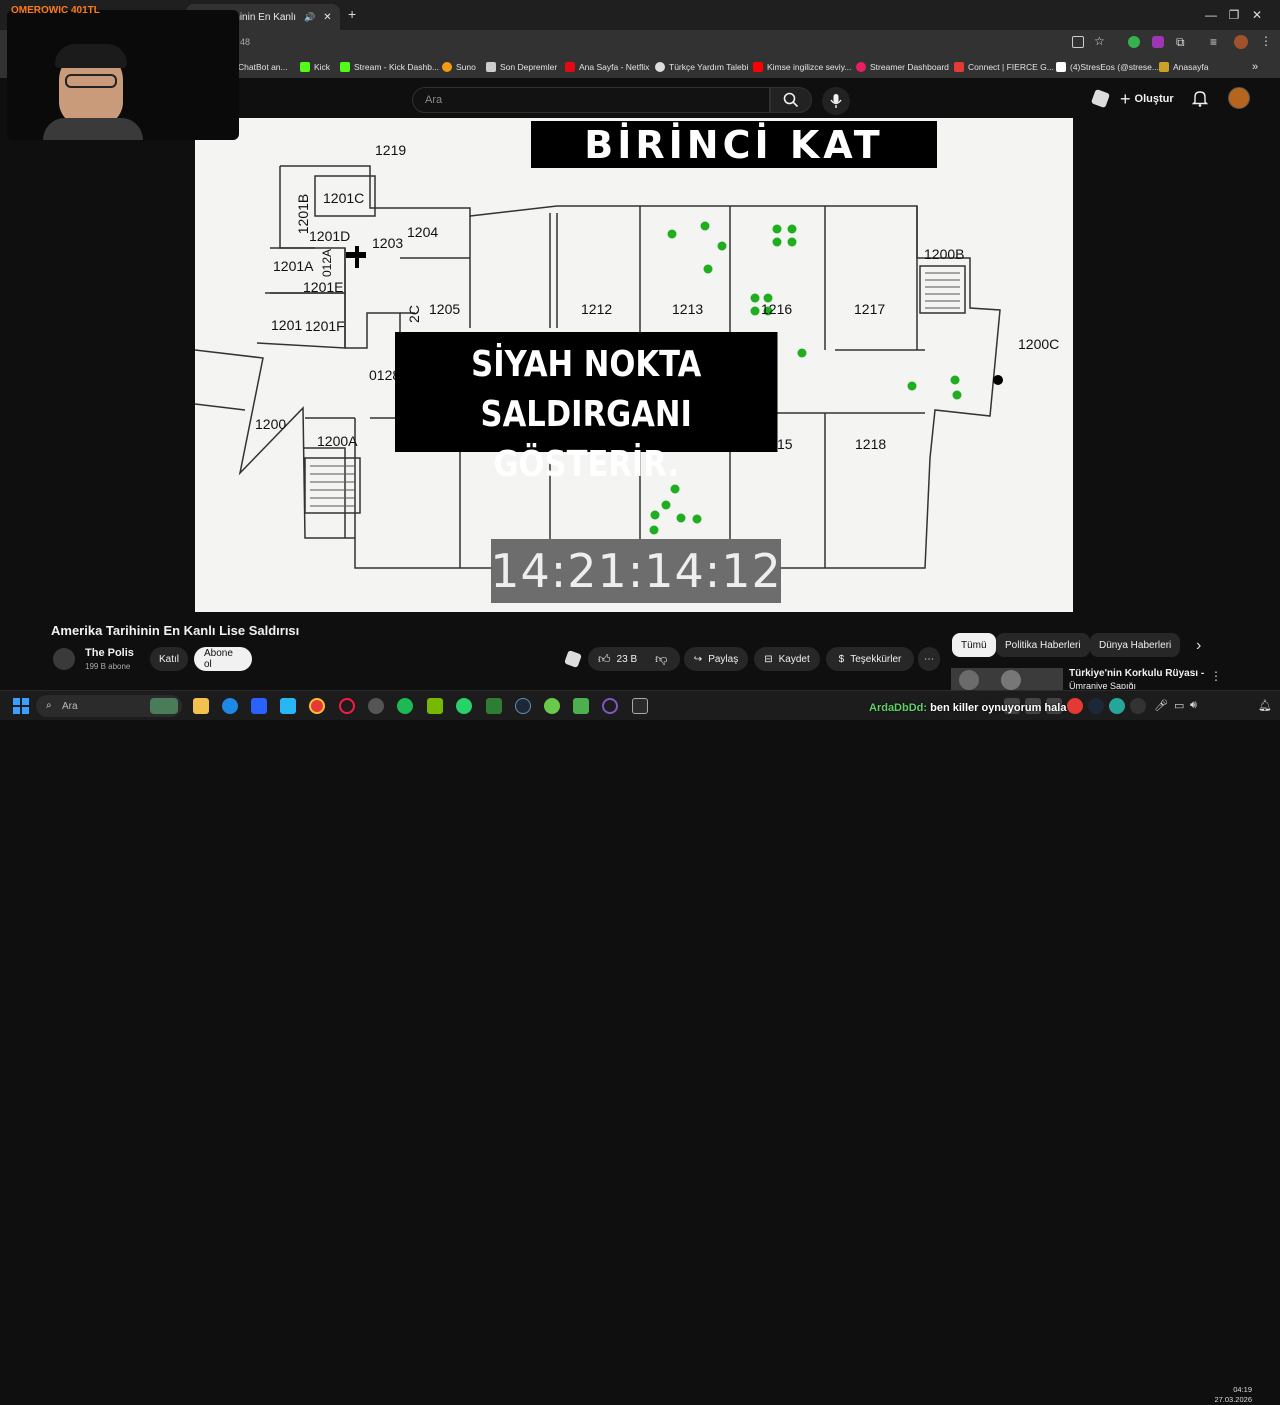  What do you see at coordinates (997, 708) in the screenshot?
I see `chat-text: ben killer oynuyorum hala` at bounding box center [997, 708].